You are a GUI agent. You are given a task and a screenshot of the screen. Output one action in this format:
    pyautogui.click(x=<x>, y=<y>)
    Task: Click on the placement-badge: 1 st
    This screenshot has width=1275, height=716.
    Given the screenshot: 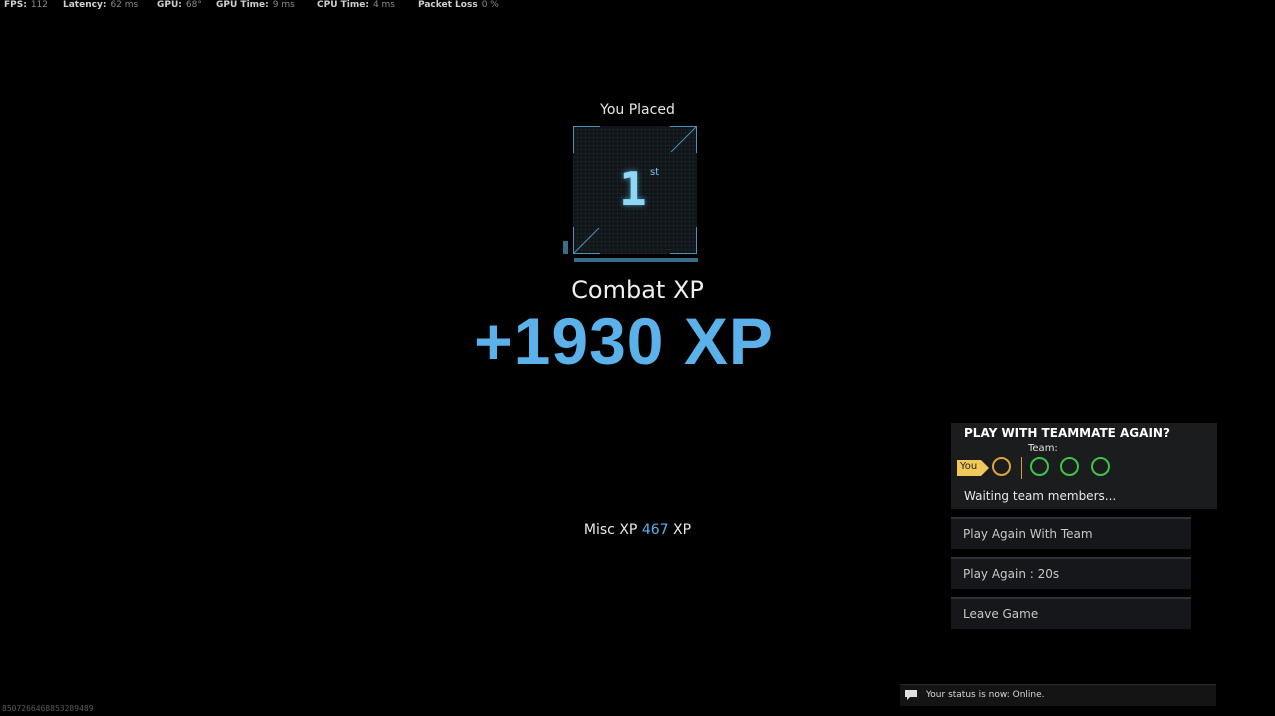 What is the action you would take?
    pyautogui.click(x=635, y=190)
    